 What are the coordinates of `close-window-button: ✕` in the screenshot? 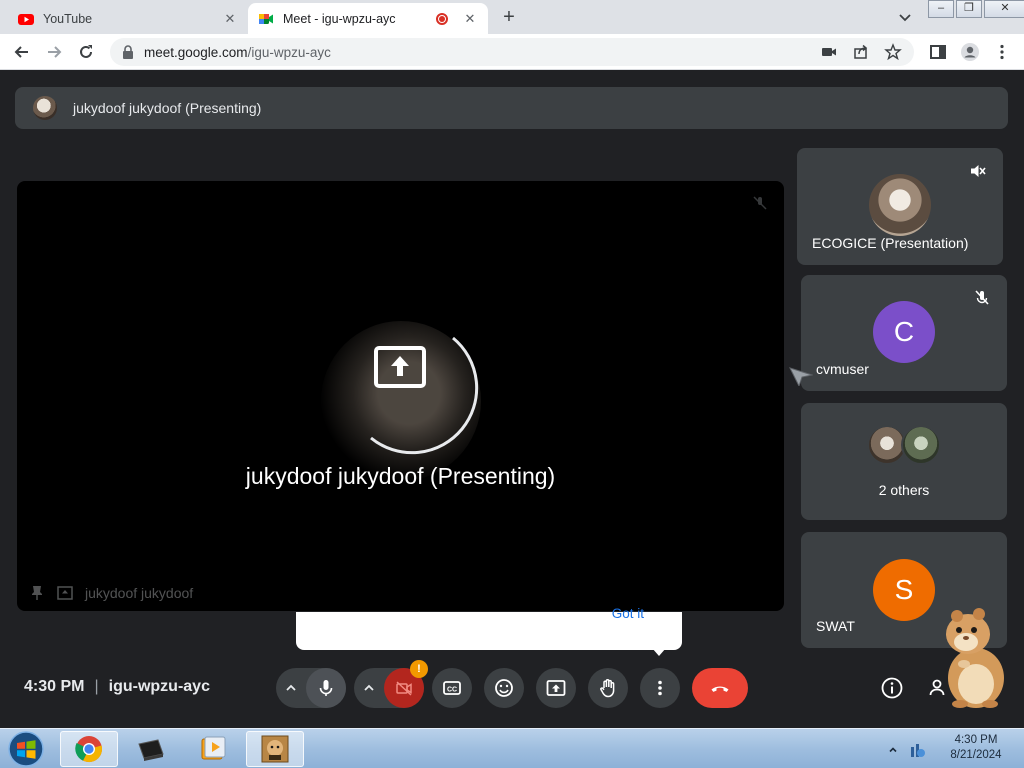 It's located at (1004, 9).